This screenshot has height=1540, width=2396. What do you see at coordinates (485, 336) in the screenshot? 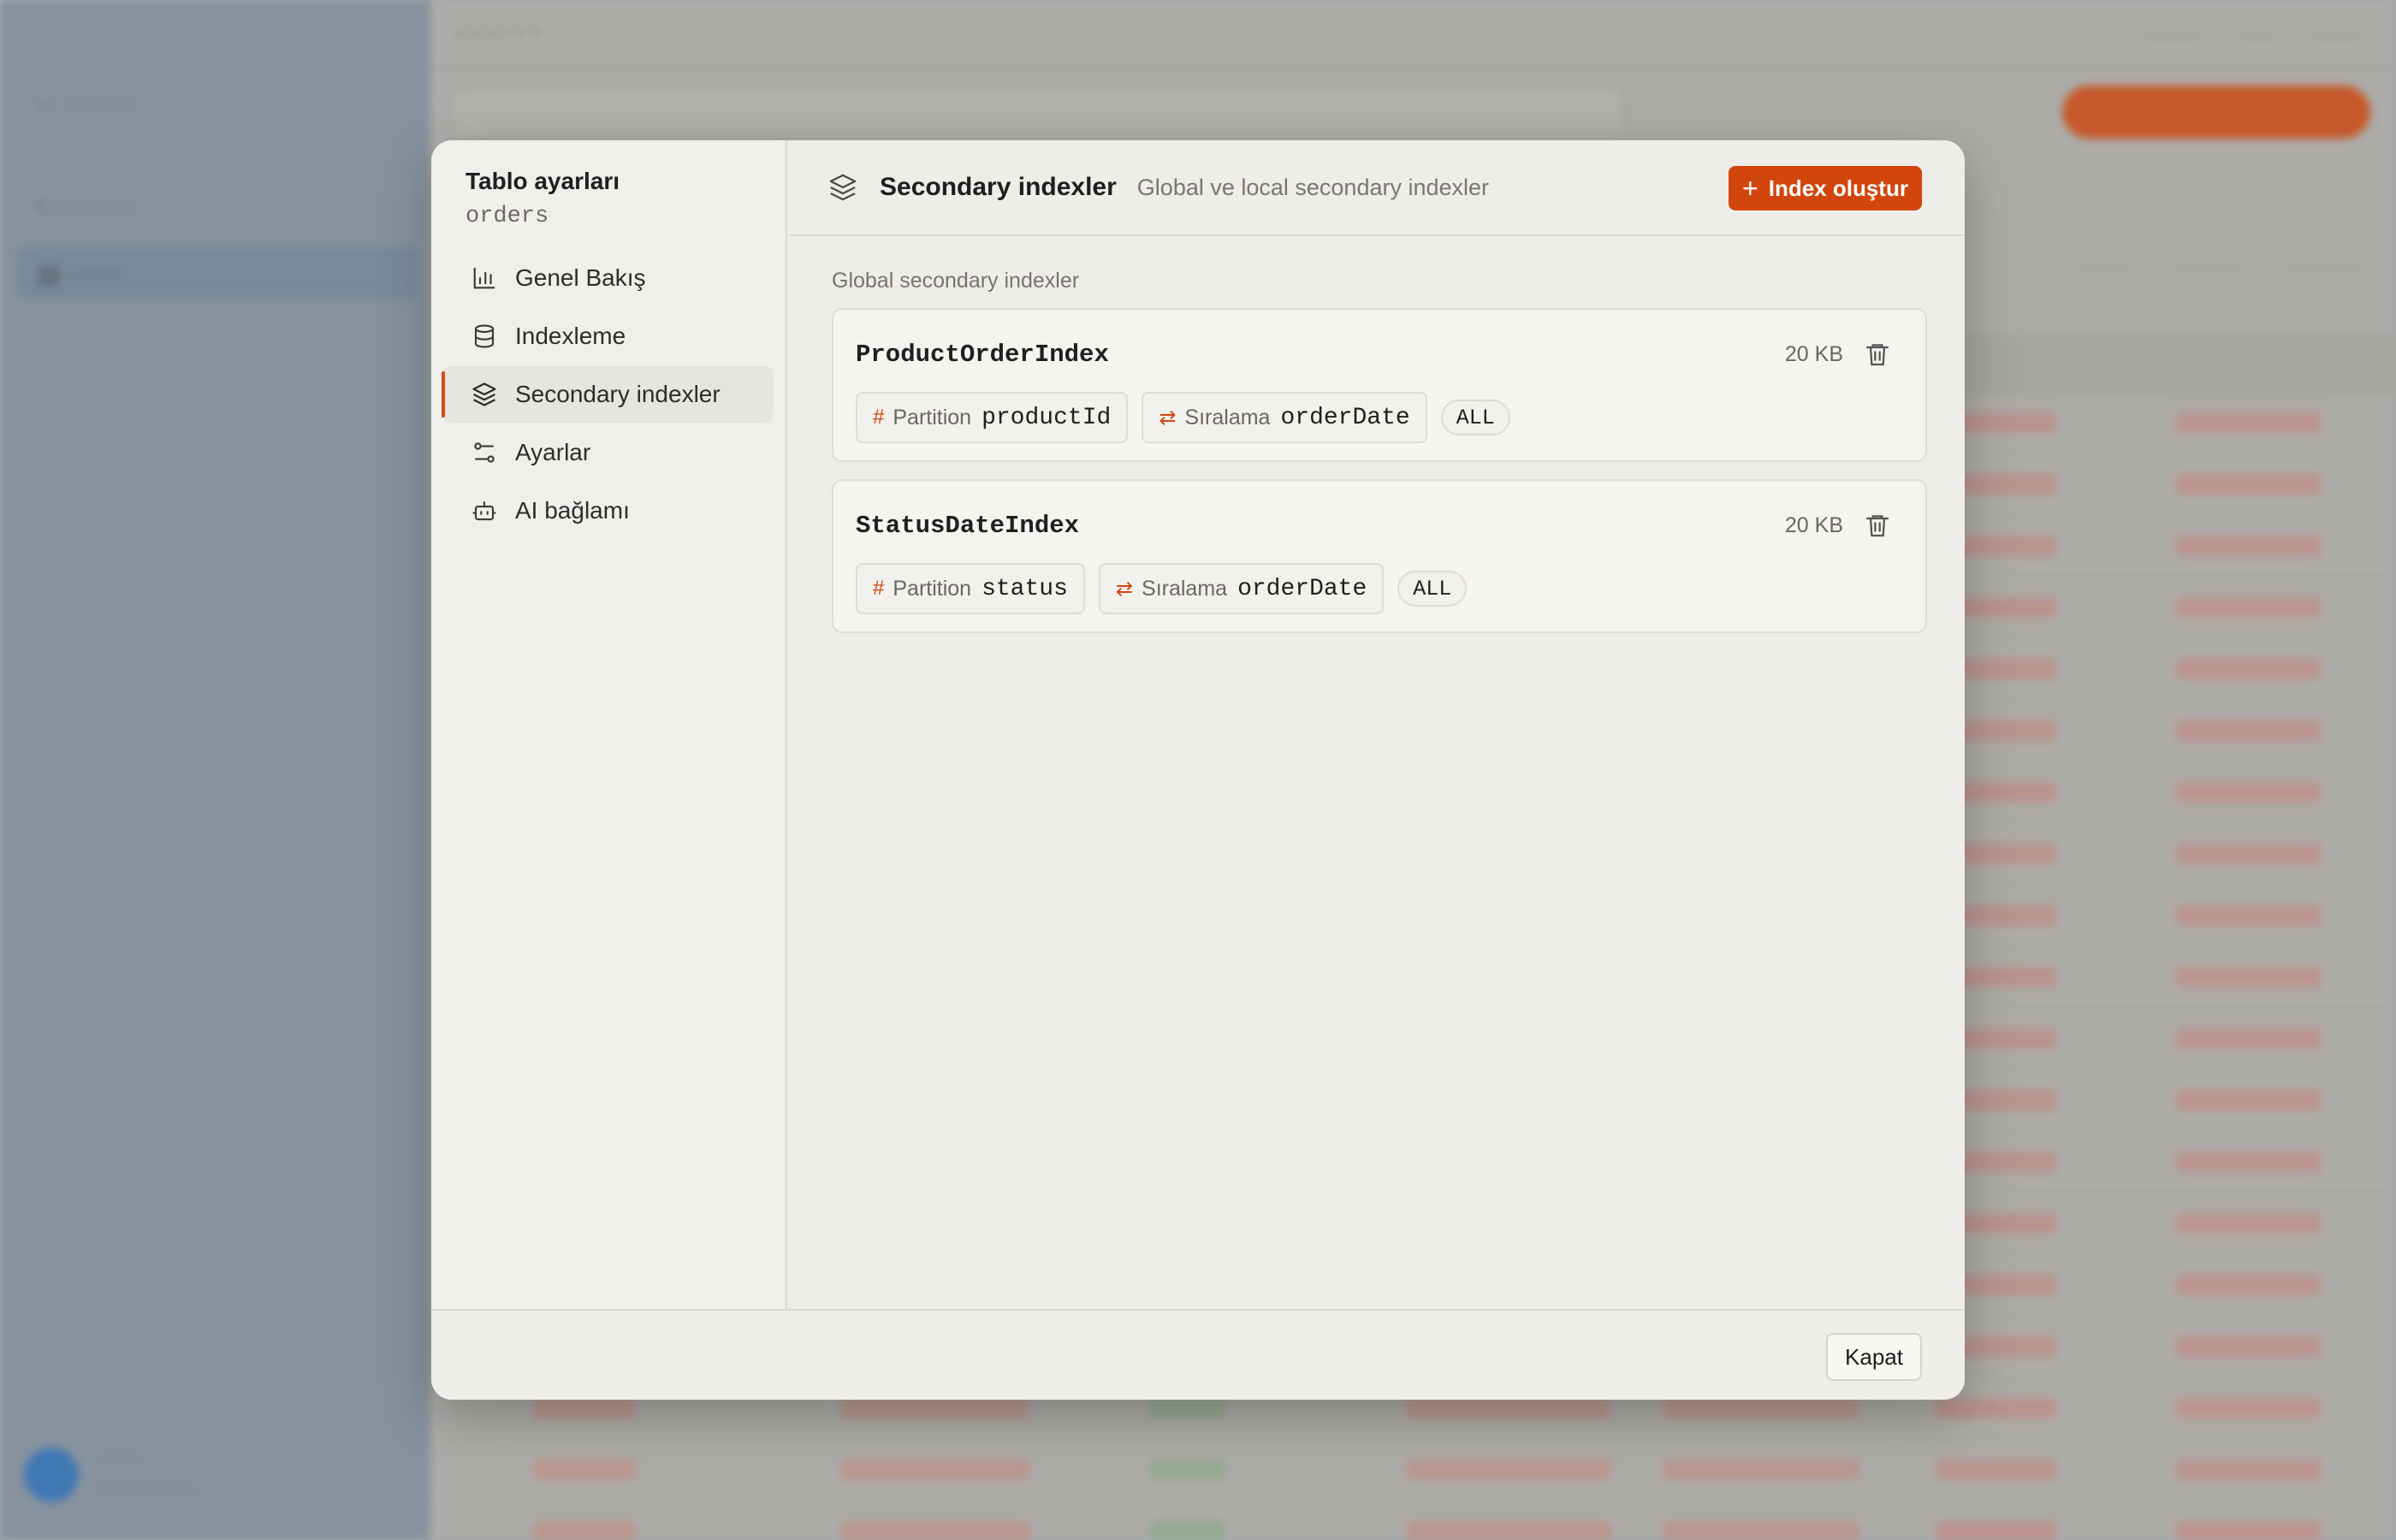
I see `database-icon` at bounding box center [485, 336].